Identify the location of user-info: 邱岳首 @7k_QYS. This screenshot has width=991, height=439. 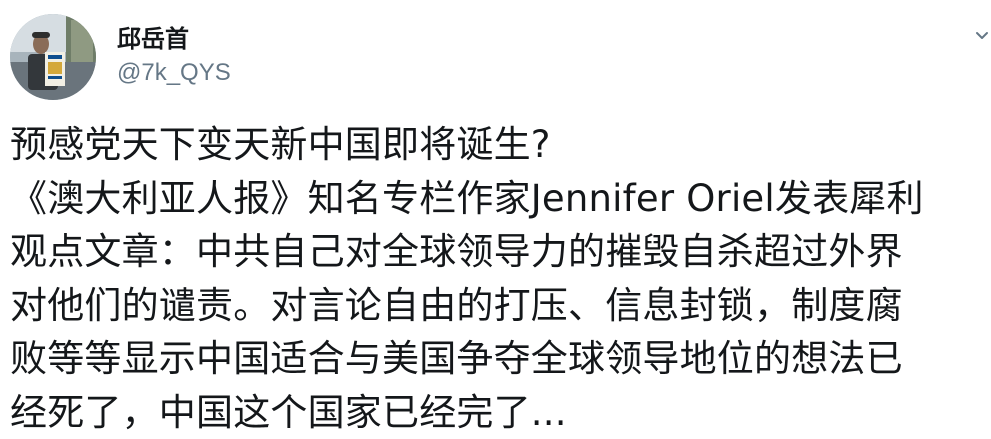
(174, 56).